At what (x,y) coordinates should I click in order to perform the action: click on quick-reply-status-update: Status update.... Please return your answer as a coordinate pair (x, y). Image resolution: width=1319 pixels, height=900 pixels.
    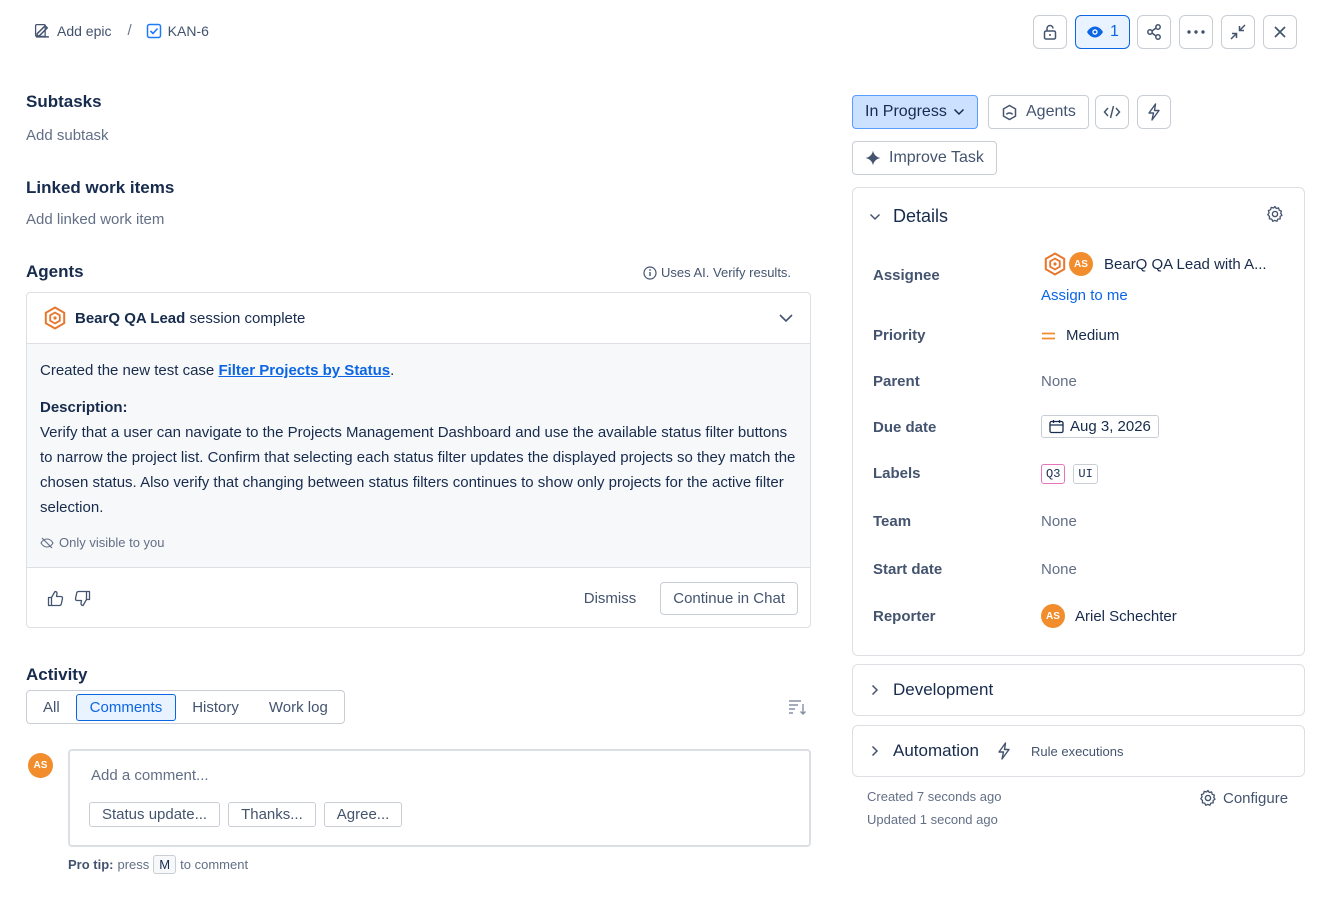
    Looking at the image, I should click on (155, 814).